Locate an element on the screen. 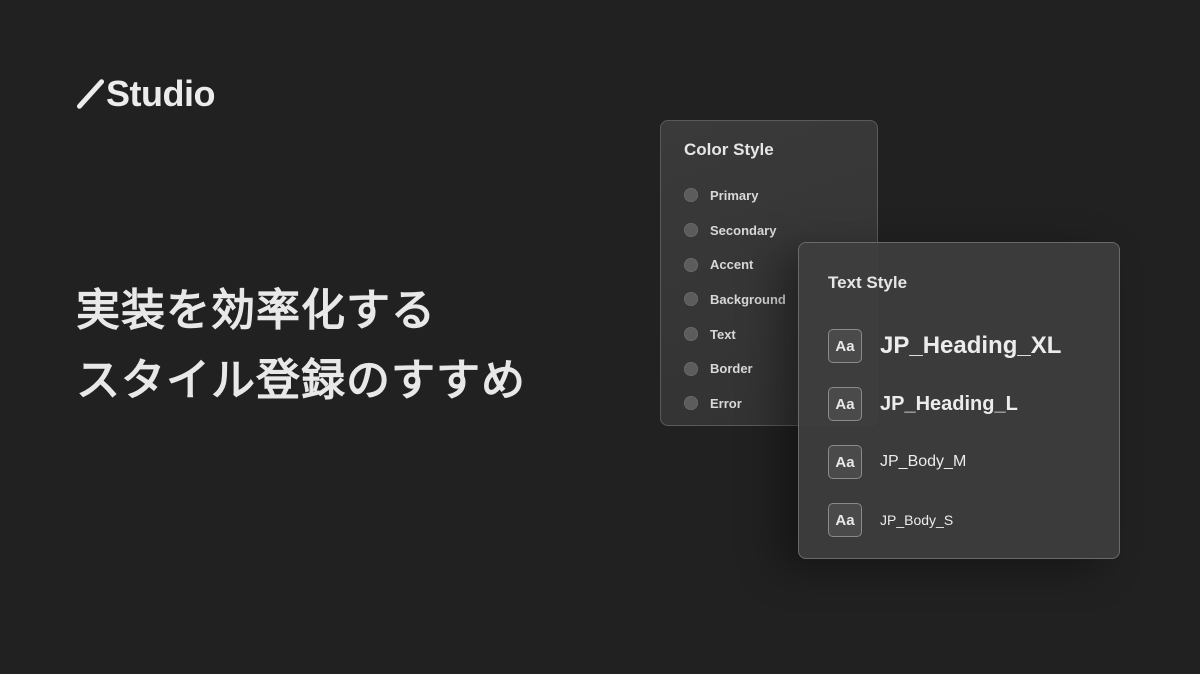 Image resolution: width=1200 pixels, height=674 pixels. text-style-label: JP_Body_S is located at coordinates (917, 520).